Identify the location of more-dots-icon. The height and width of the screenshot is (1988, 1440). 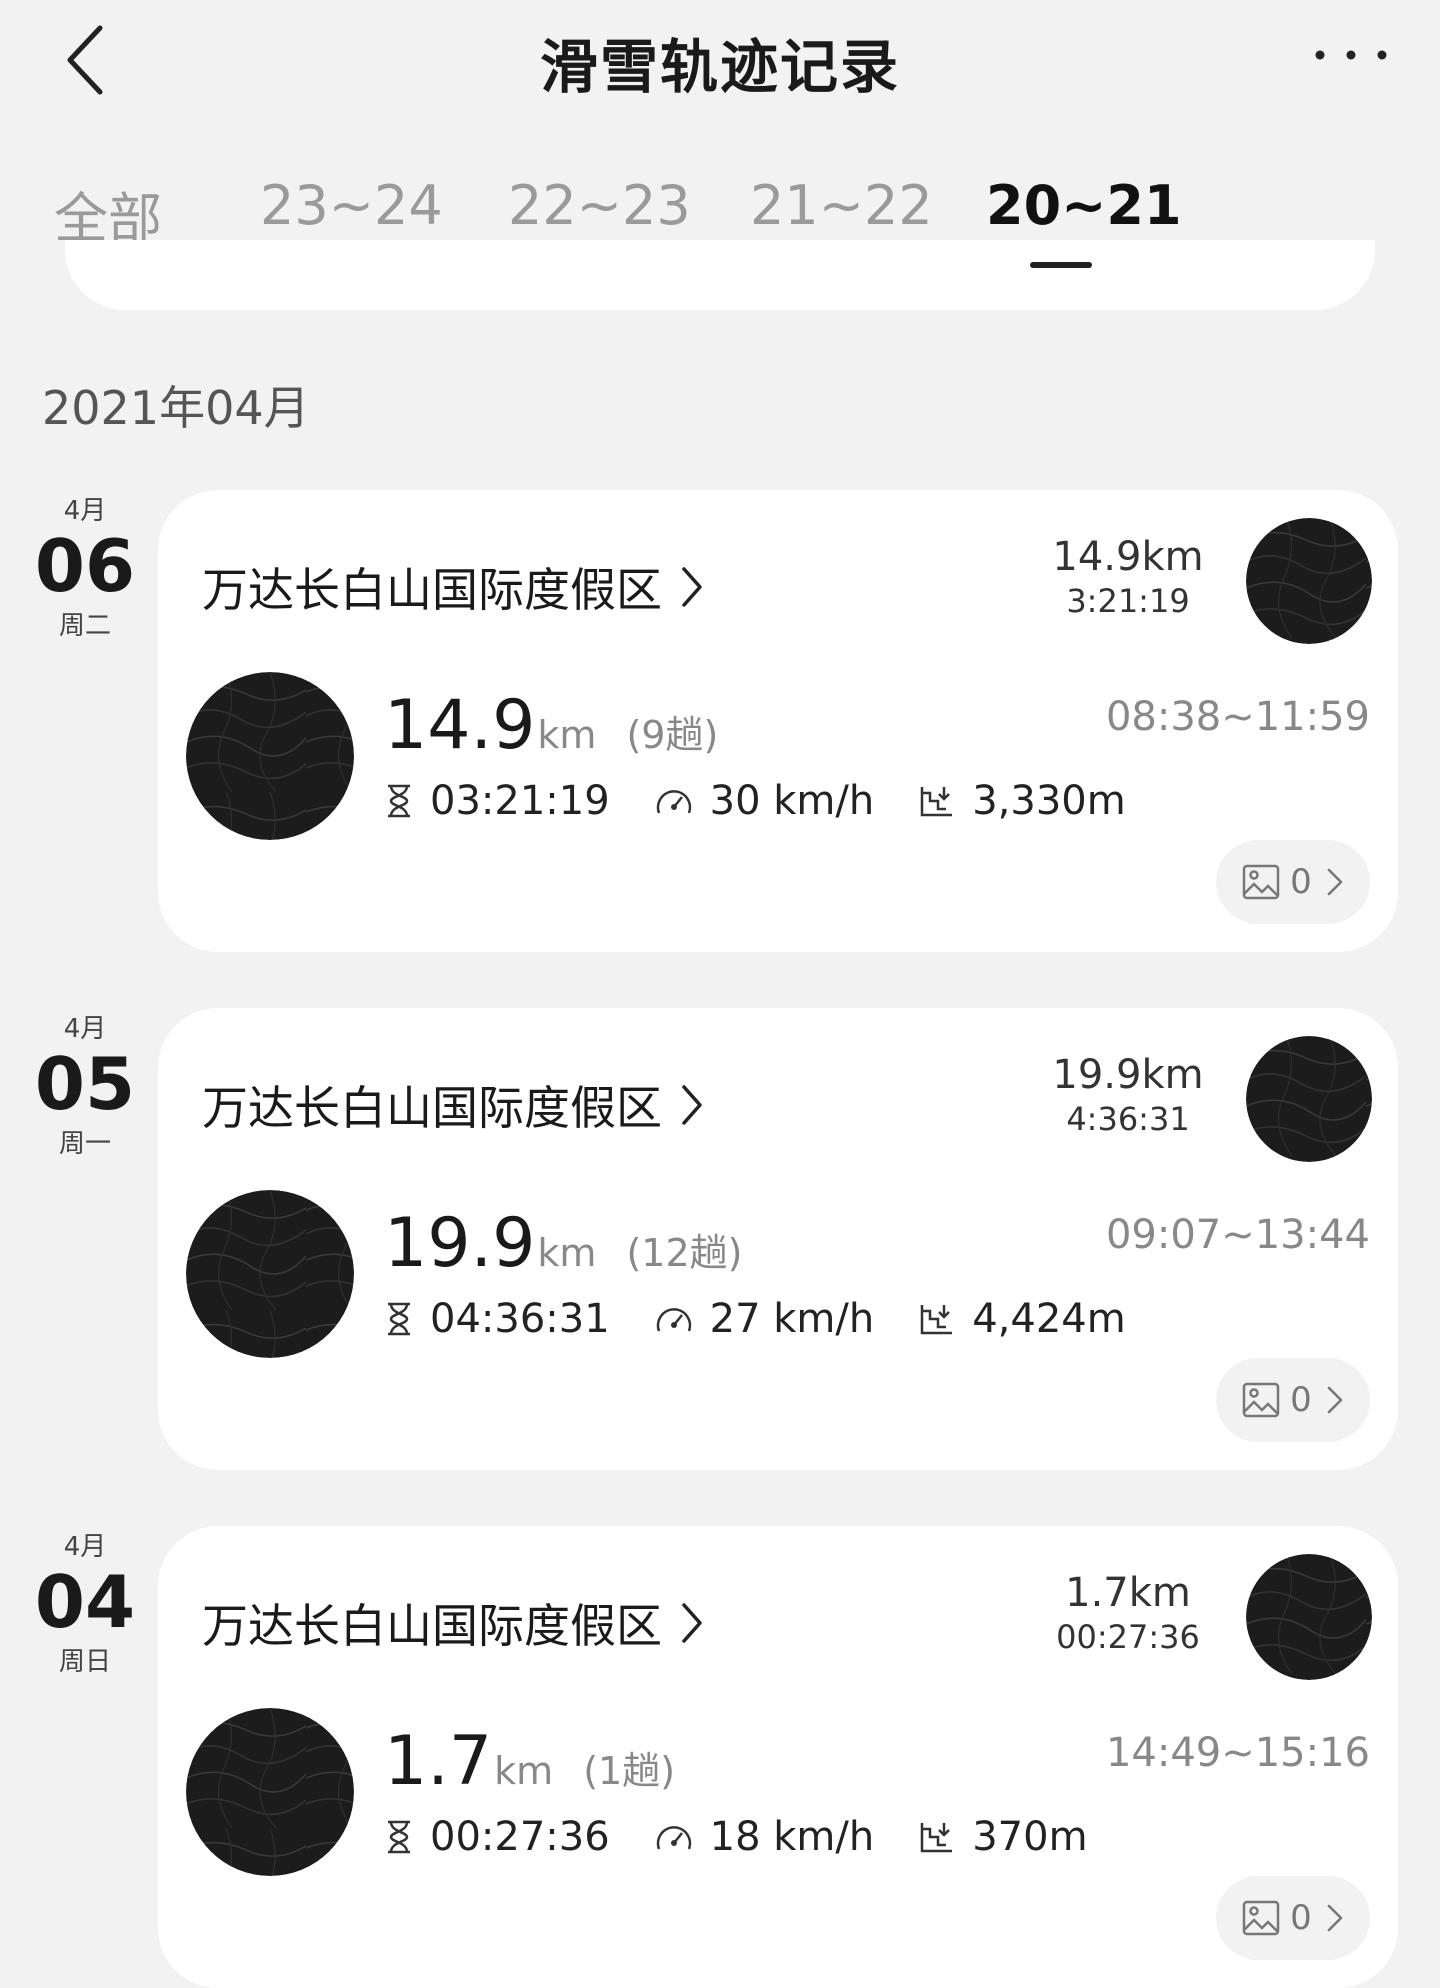
(1351, 55).